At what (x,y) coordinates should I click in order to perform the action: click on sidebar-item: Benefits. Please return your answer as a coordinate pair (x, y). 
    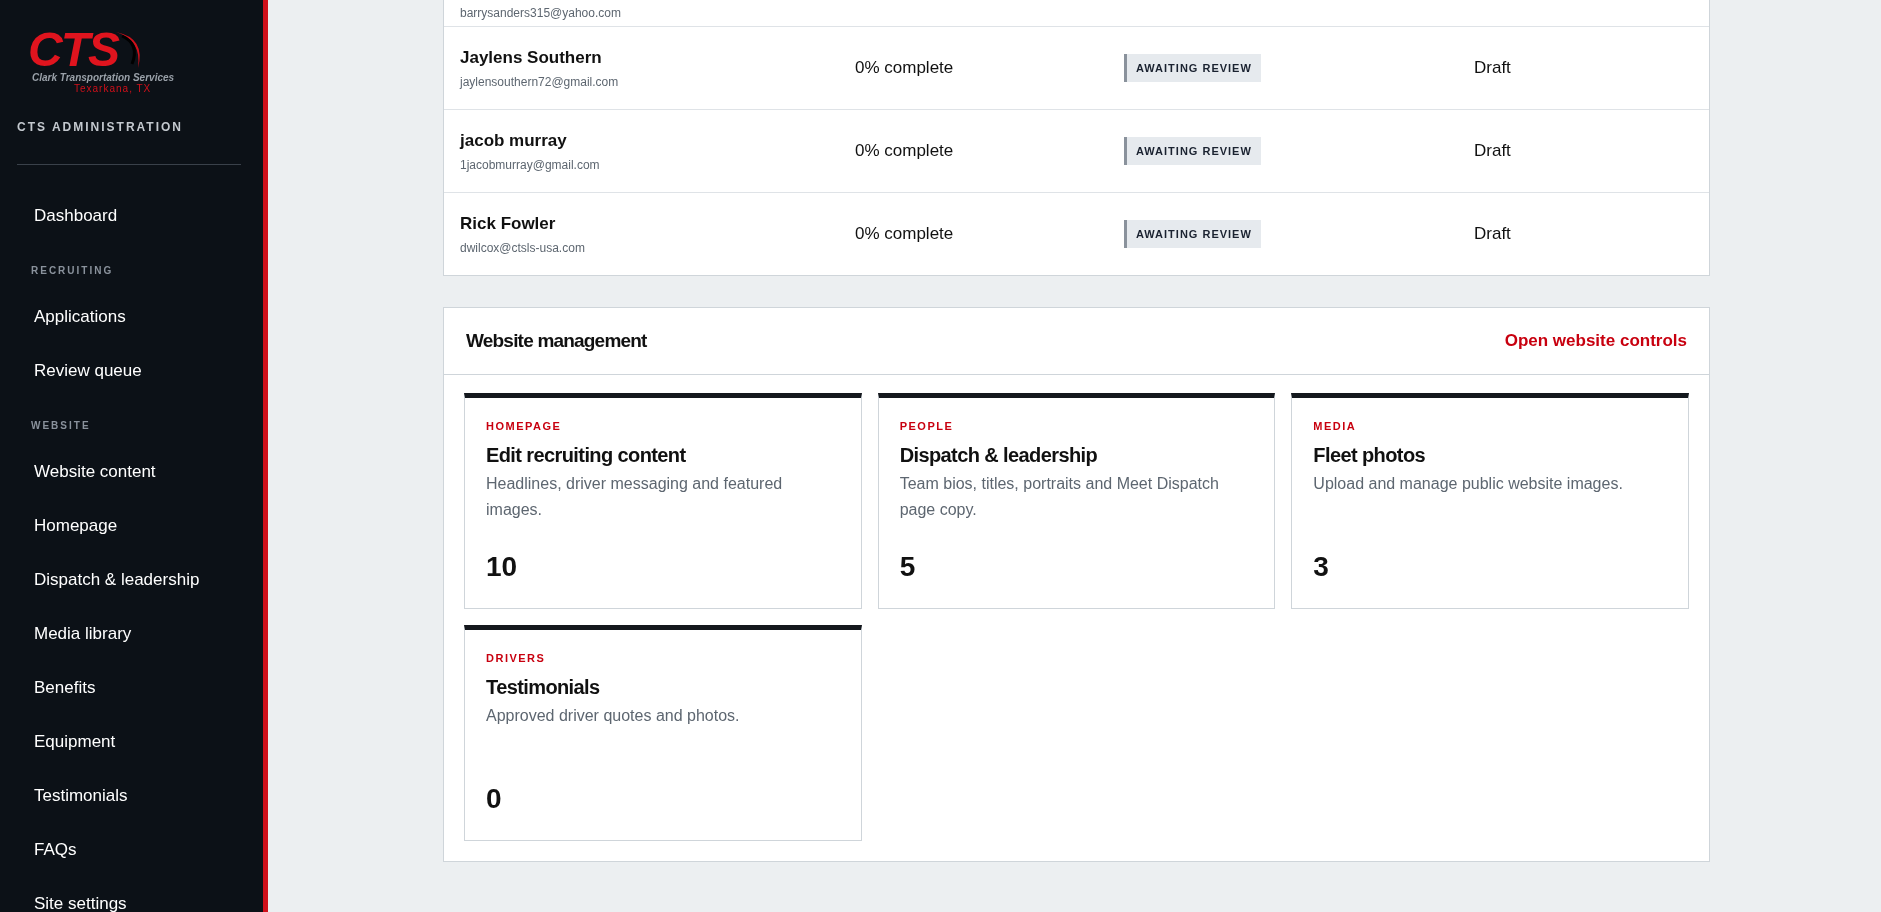
    Looking at the image, I should click on (131, 688).